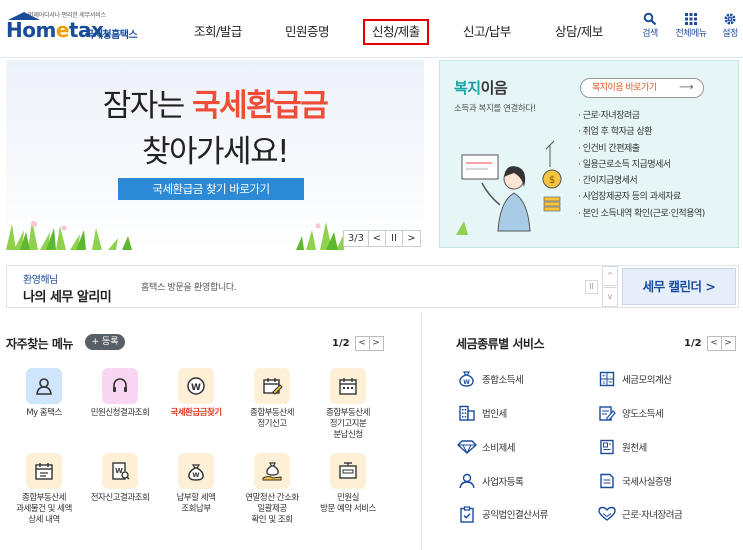  I want to click on arrow-right-icon: ⟶, so click(686, 87).